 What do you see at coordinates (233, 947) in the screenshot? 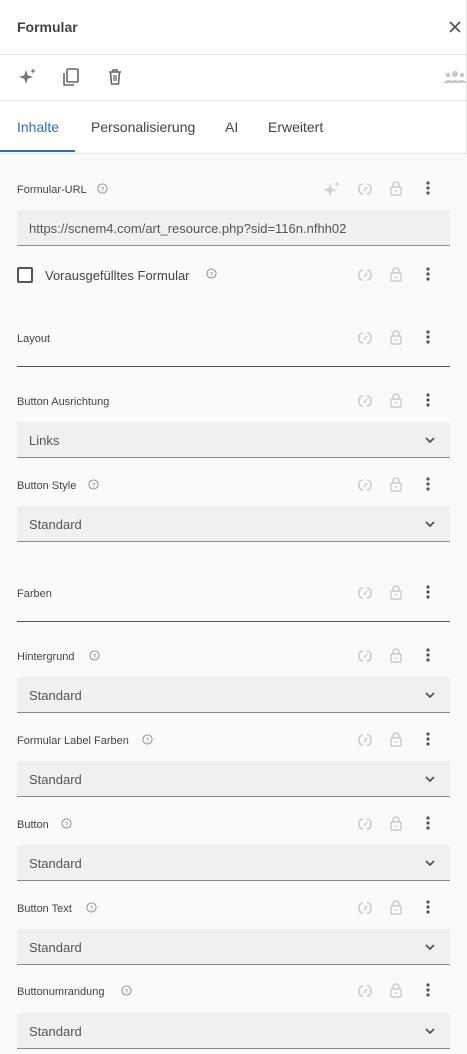
I see `button-text-select: Standard` at bounding box center [233, 947].